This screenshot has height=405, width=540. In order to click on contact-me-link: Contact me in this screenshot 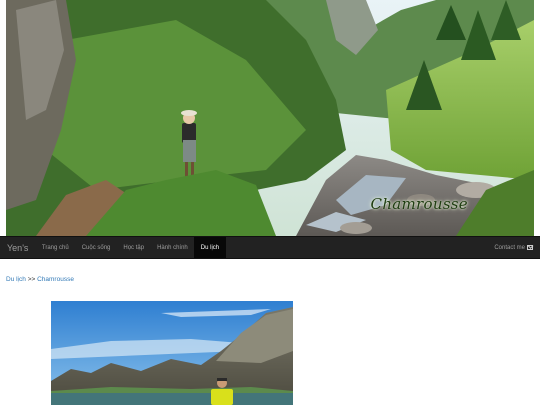, I will do `click(513, 247)`.